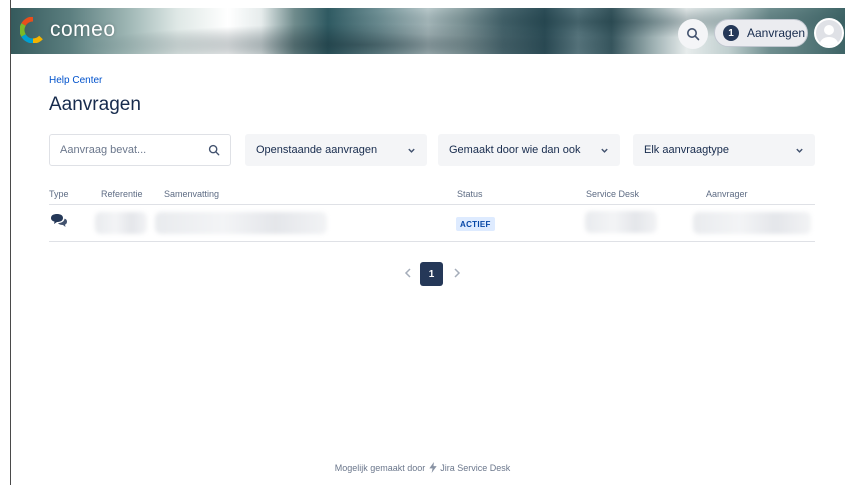 The image size is (845, 485). What do you see at coordinates (59, 194) in the screenshot?
I see `column-header-type: Type` at bounding box center [59, 194].